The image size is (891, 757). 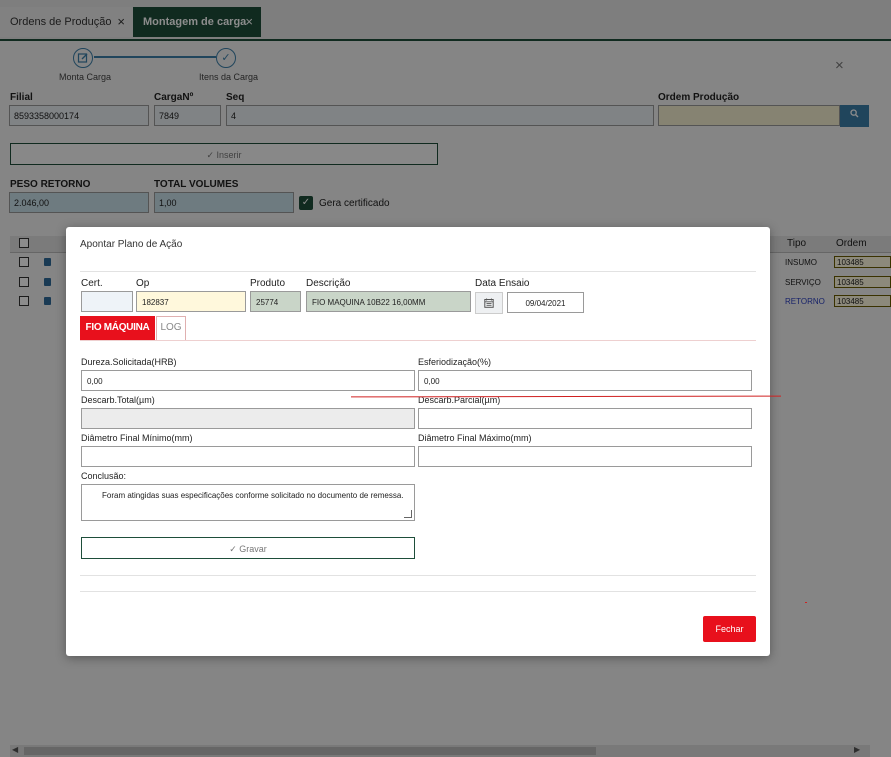 I want to click on diametro-max-field, so click(x=585, y=456).